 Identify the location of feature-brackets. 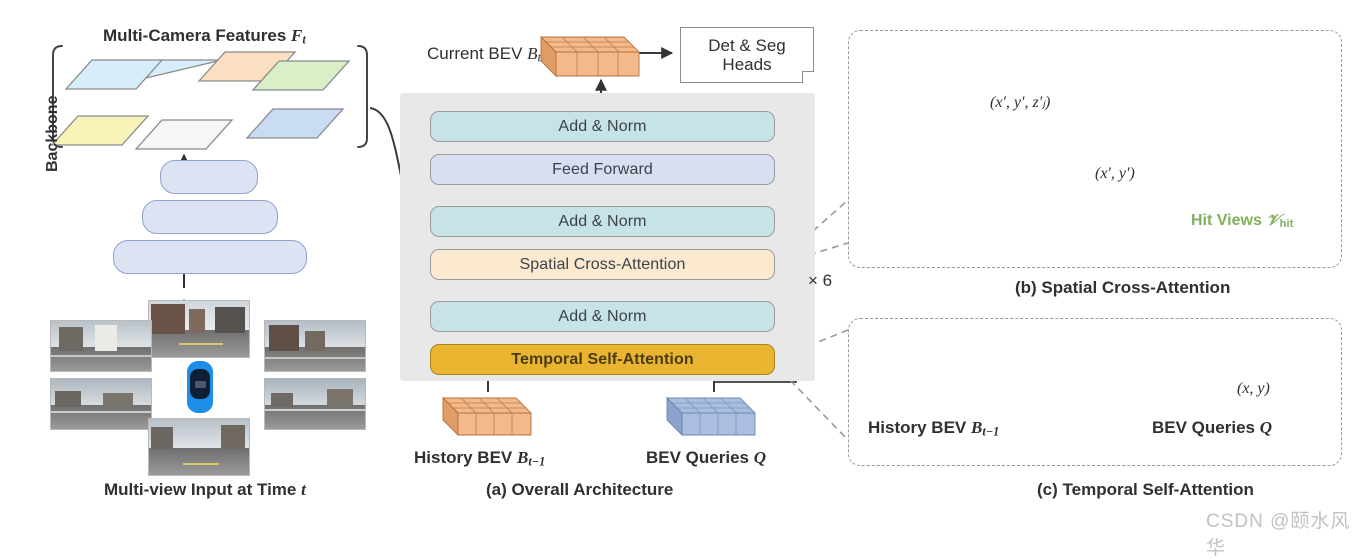
(210, 96).